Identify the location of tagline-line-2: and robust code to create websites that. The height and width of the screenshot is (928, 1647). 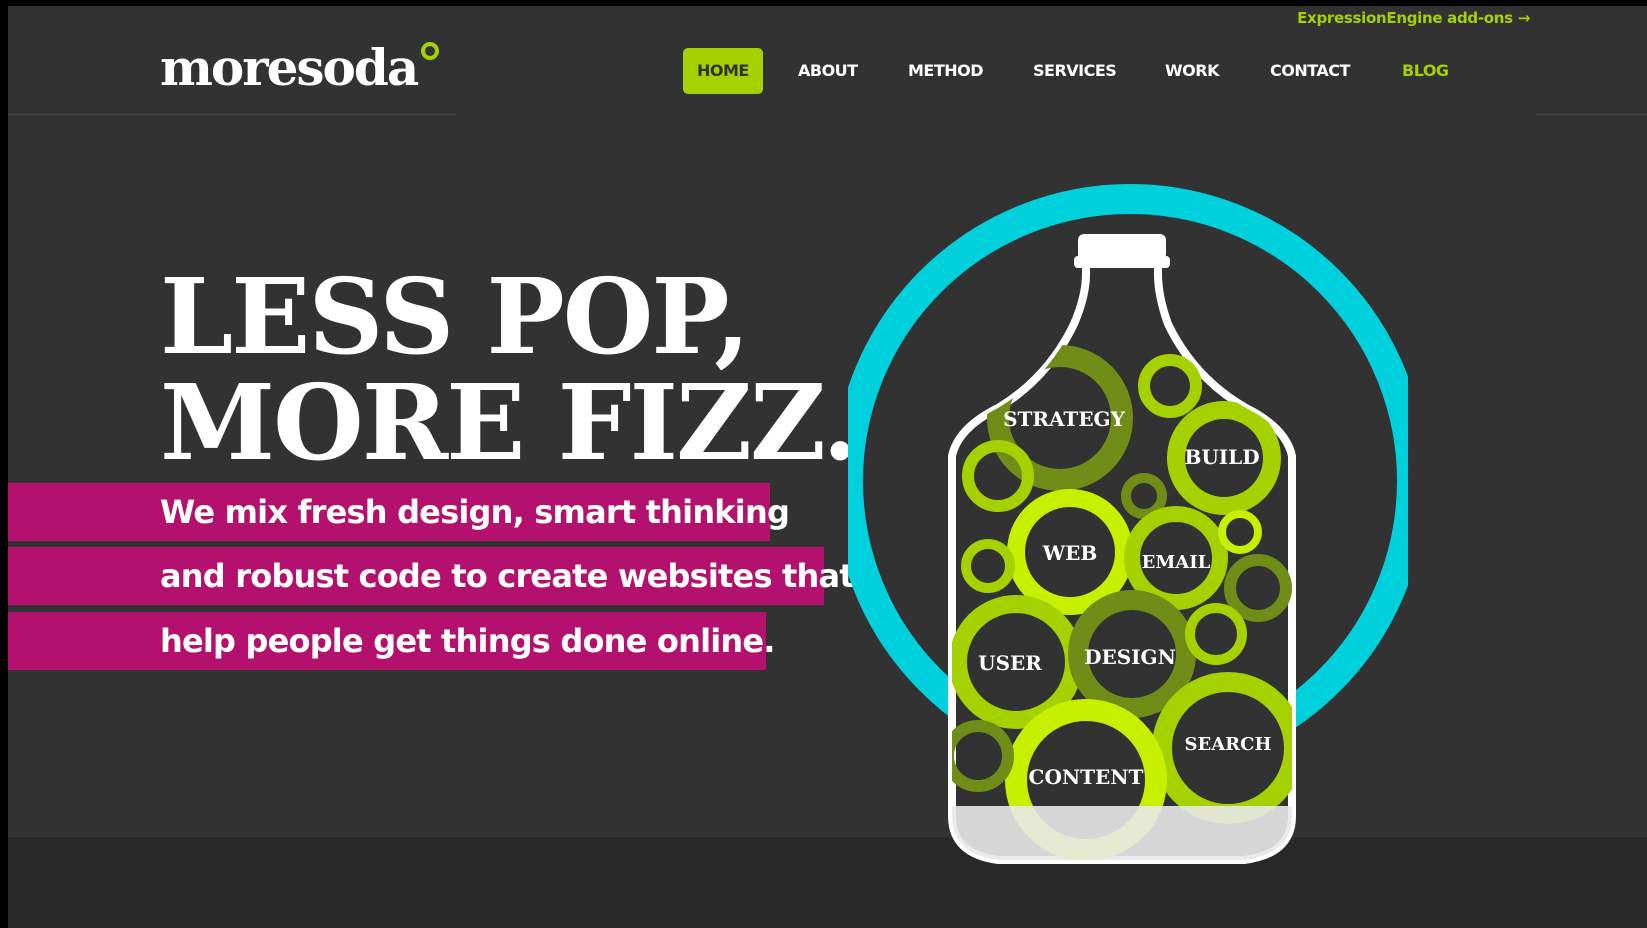
(431, 576).